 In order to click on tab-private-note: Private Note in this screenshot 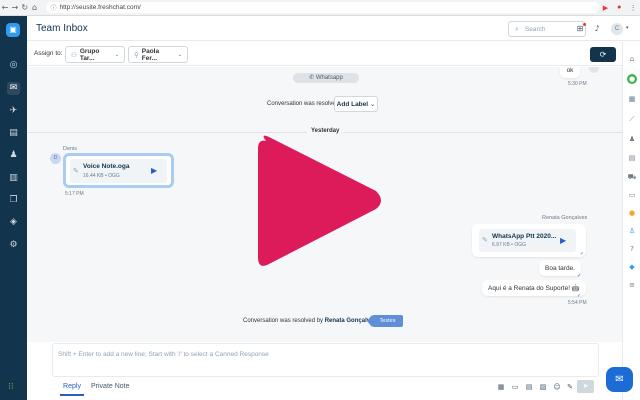, I will do `click(110, 387)`.